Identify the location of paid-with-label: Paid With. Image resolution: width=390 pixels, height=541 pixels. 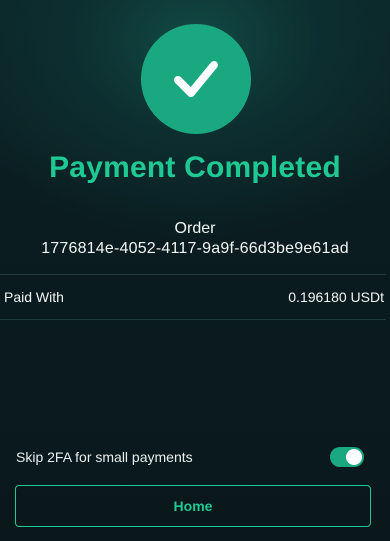
(34, 297).